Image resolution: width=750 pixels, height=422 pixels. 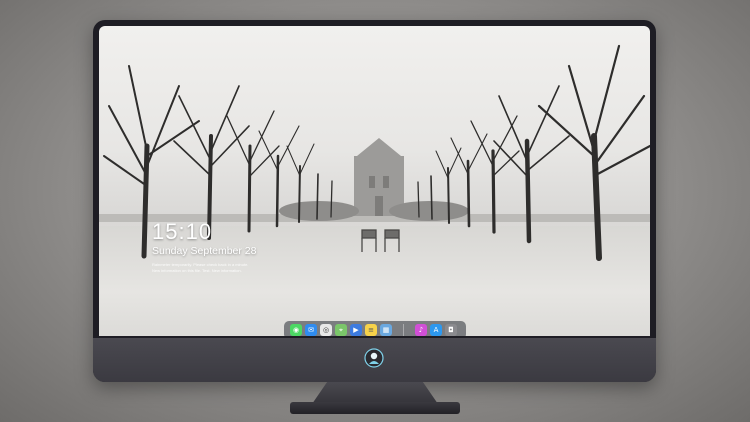 What do you see at coordinates (371, 330) in the screenshot?
I see `notes-icon: ≡` at bounding box center [371, 330].